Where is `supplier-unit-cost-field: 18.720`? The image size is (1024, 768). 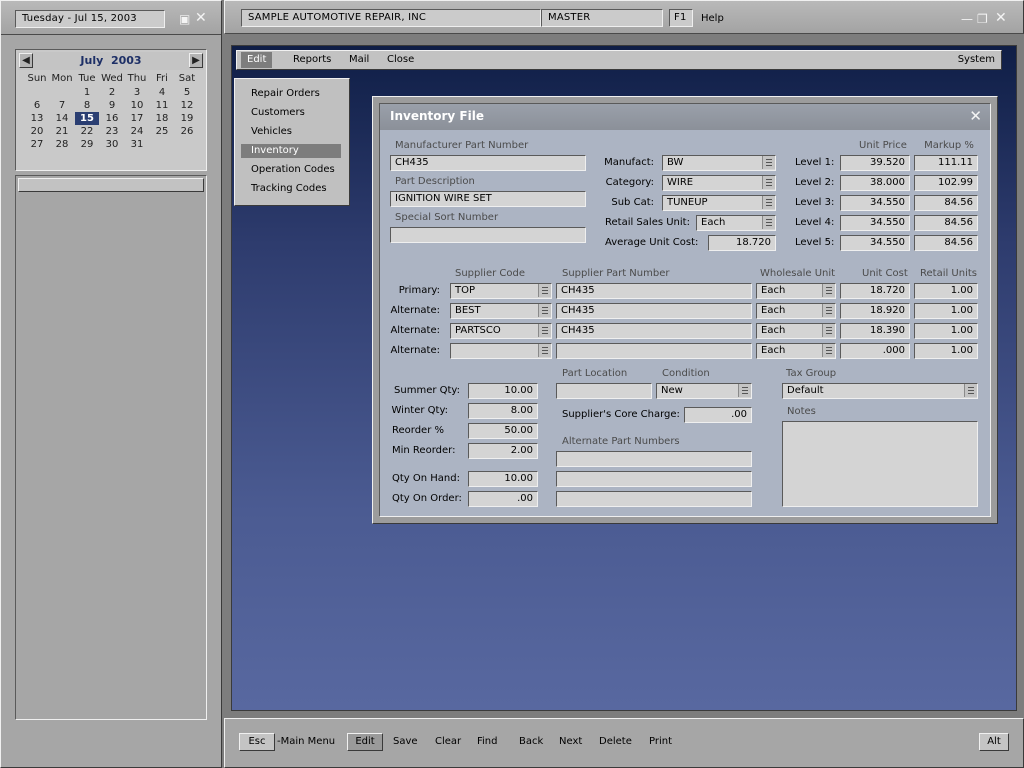
supplier-unit-cost-field: 18.720 is located at coordinates (875, 291).